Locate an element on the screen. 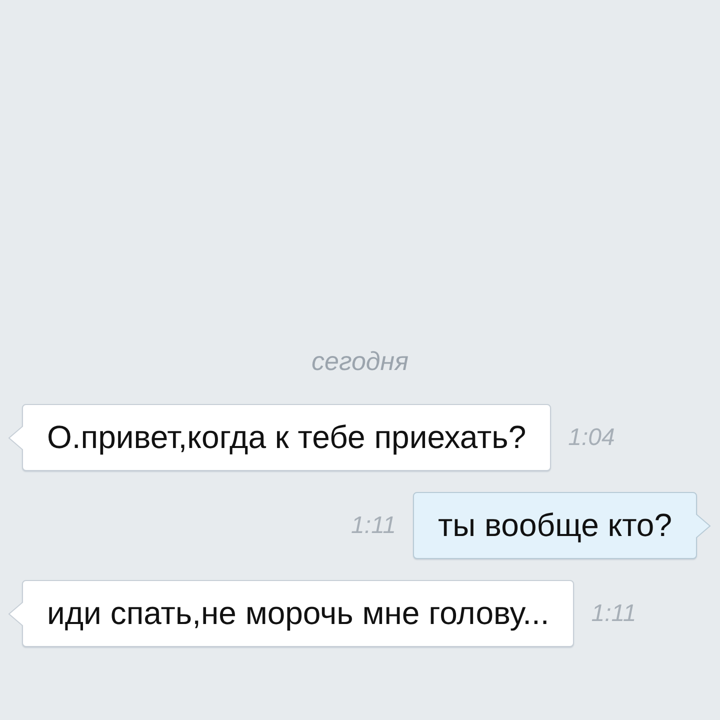 The height and width of the screenshot is (720, 720). message-time: 1:04 is located at coordinates (591, 438).